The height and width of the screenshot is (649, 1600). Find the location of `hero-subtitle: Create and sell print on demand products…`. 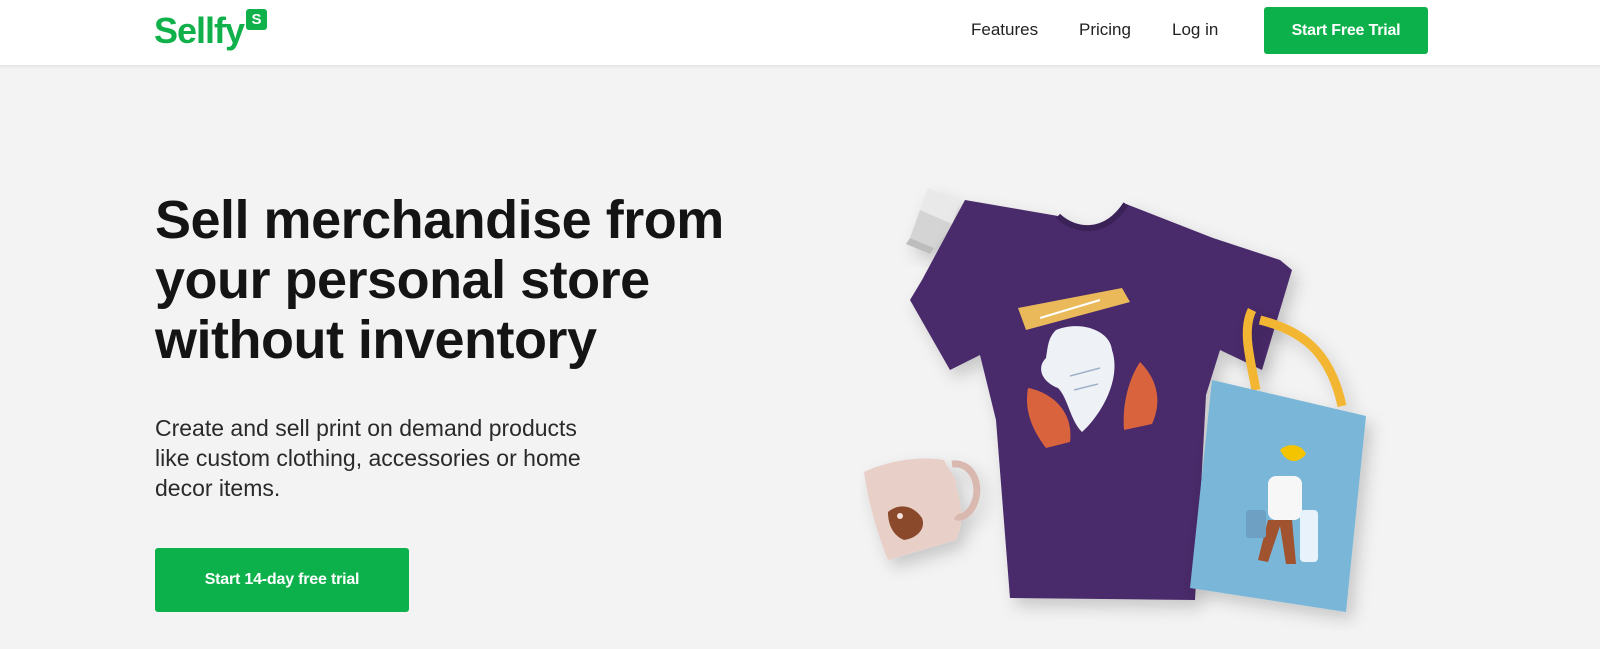

hero-subtitle: Create and sell print on demand products… is located at coordinates (395, 458).